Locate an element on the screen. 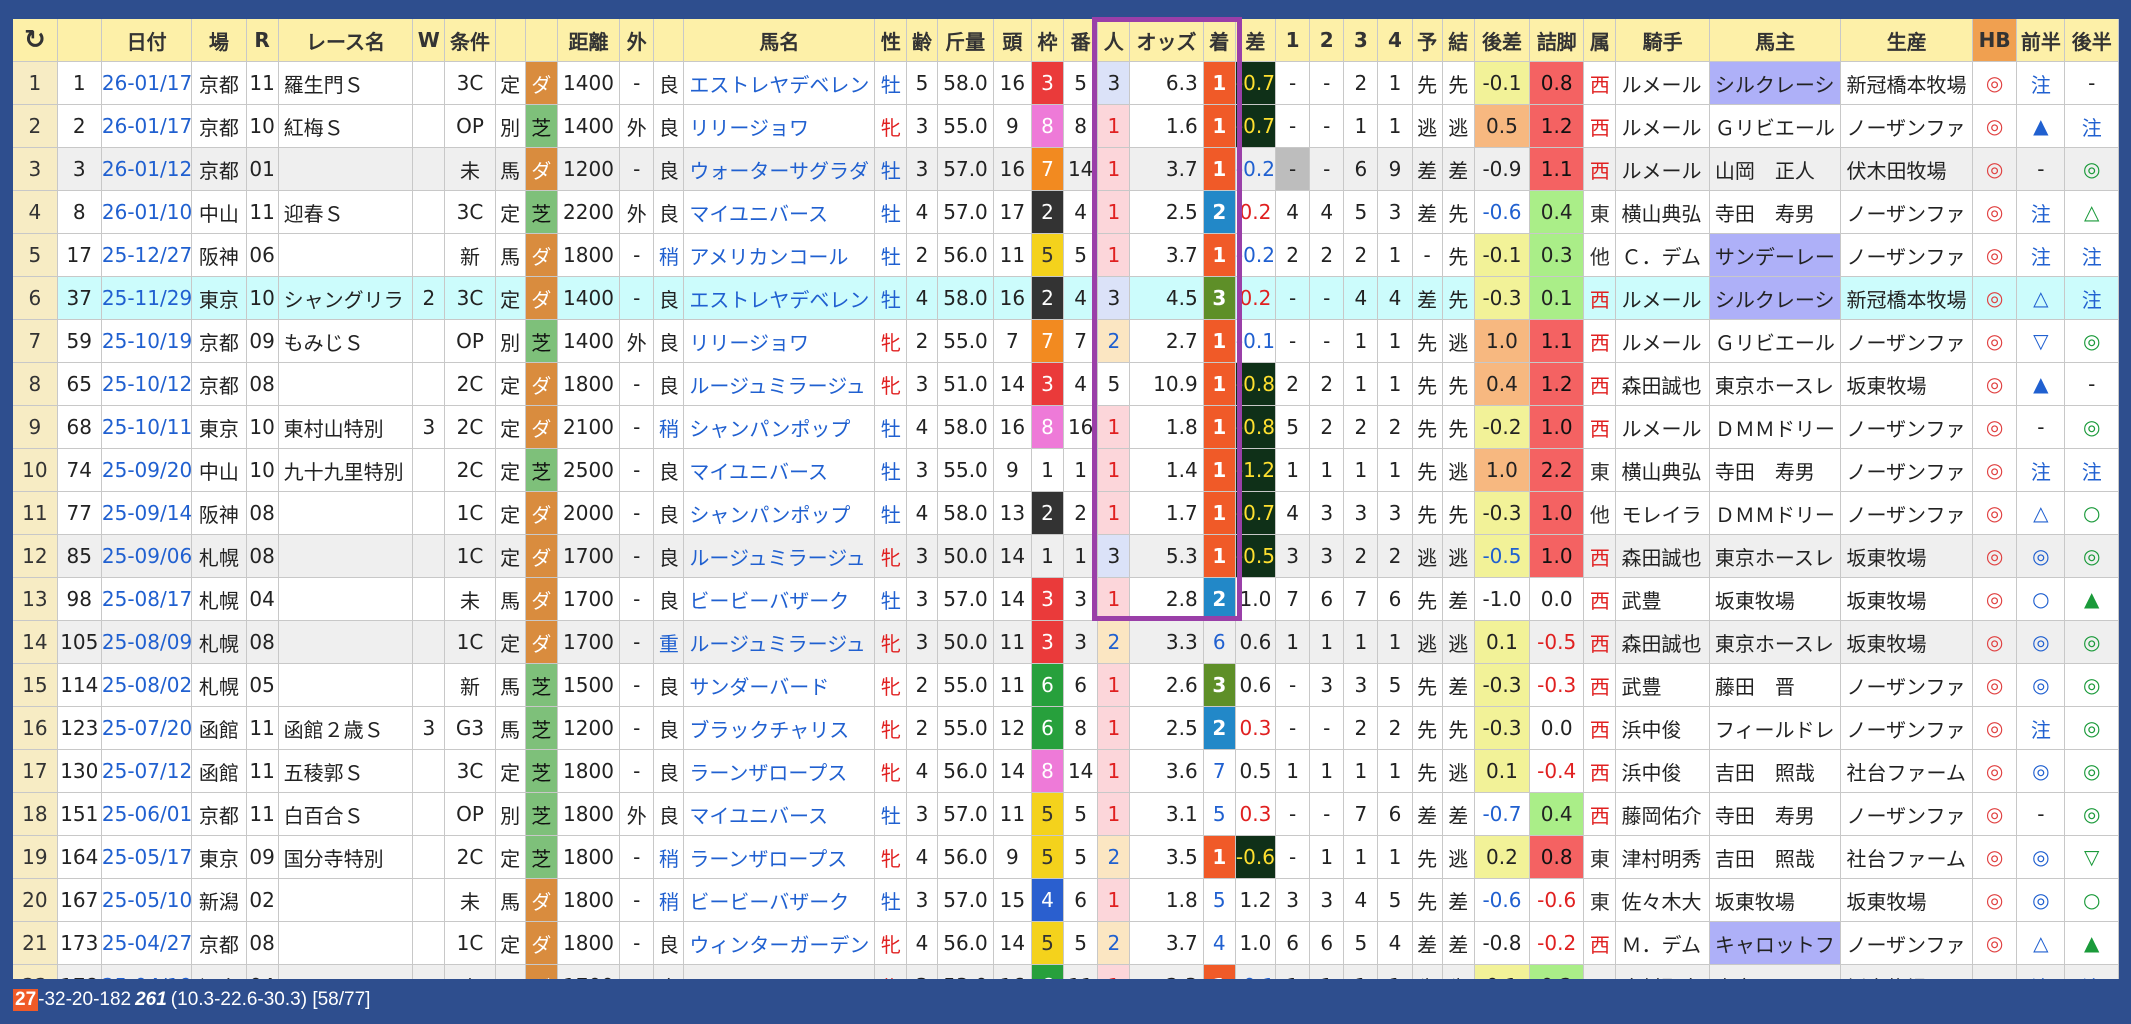  date-link: 25-08/02 is located at coordinates (147, 685).